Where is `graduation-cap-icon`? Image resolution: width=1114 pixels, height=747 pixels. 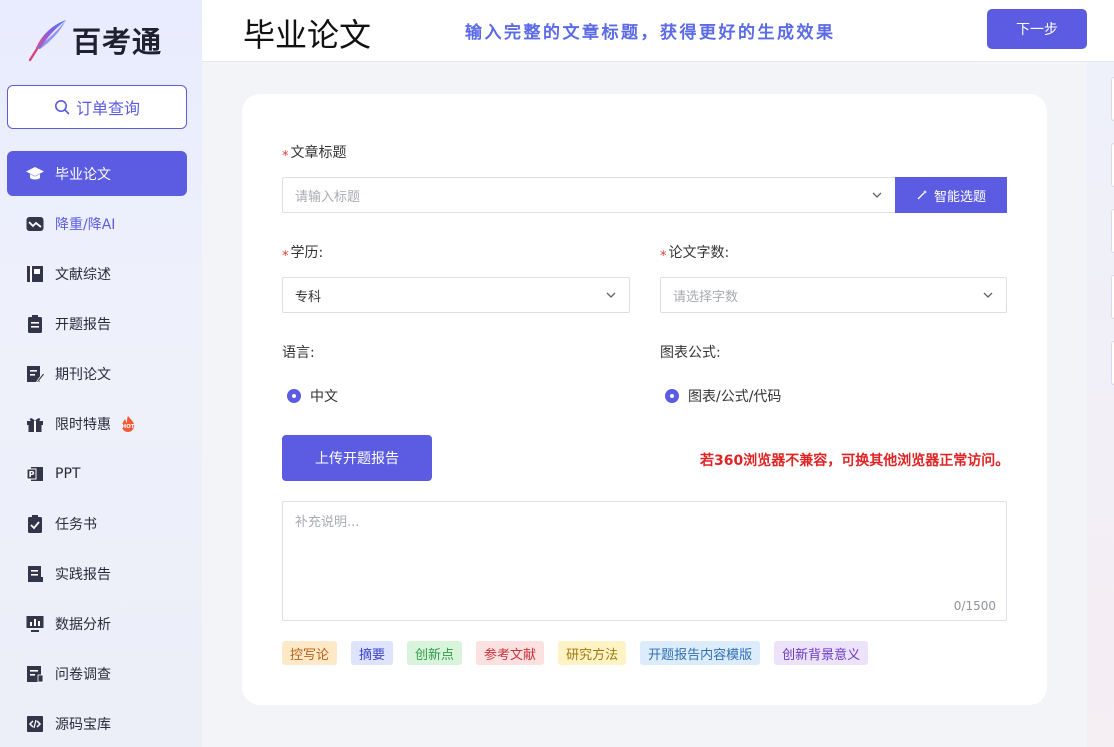
graduation-cap-icon is located at coordinates (35, 174).